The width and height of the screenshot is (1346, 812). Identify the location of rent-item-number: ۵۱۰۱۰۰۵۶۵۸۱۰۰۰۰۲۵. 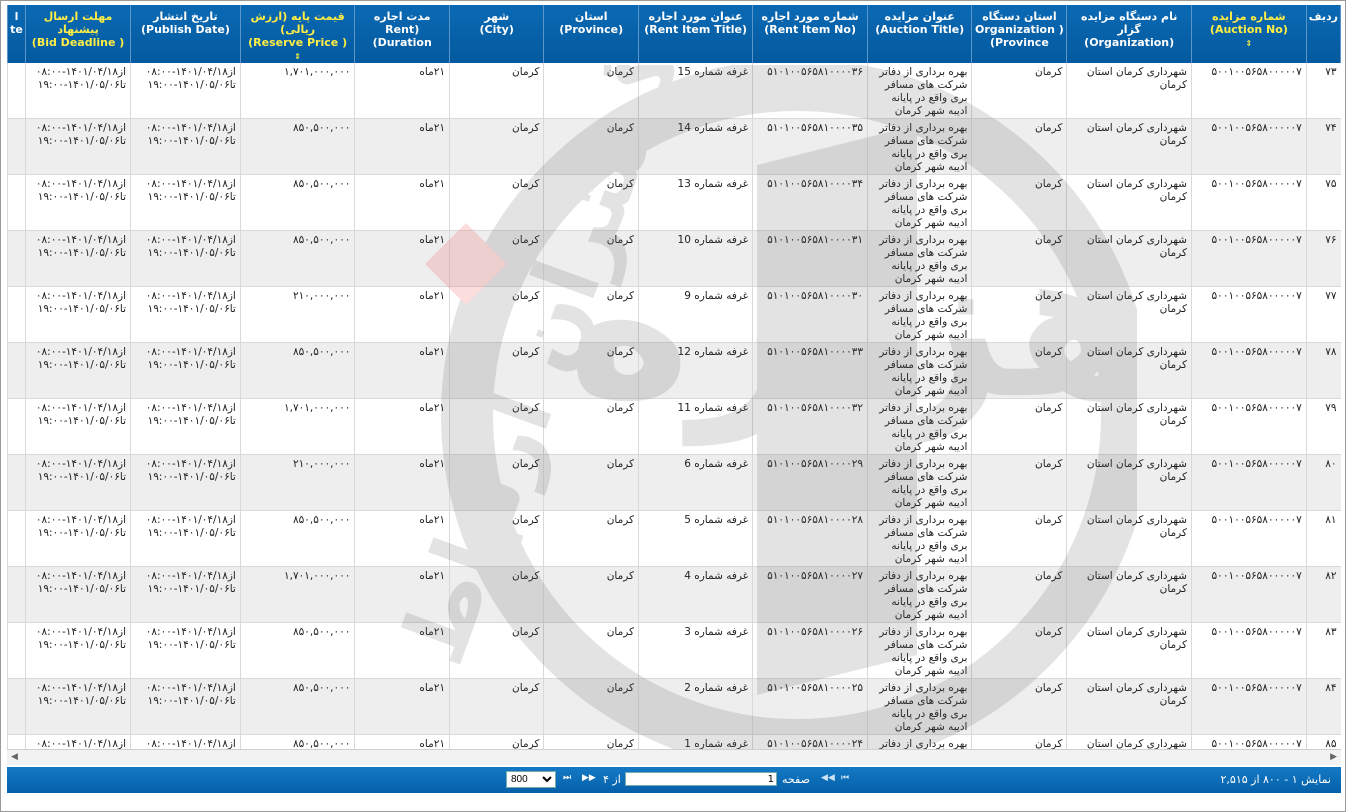
(810, 706).